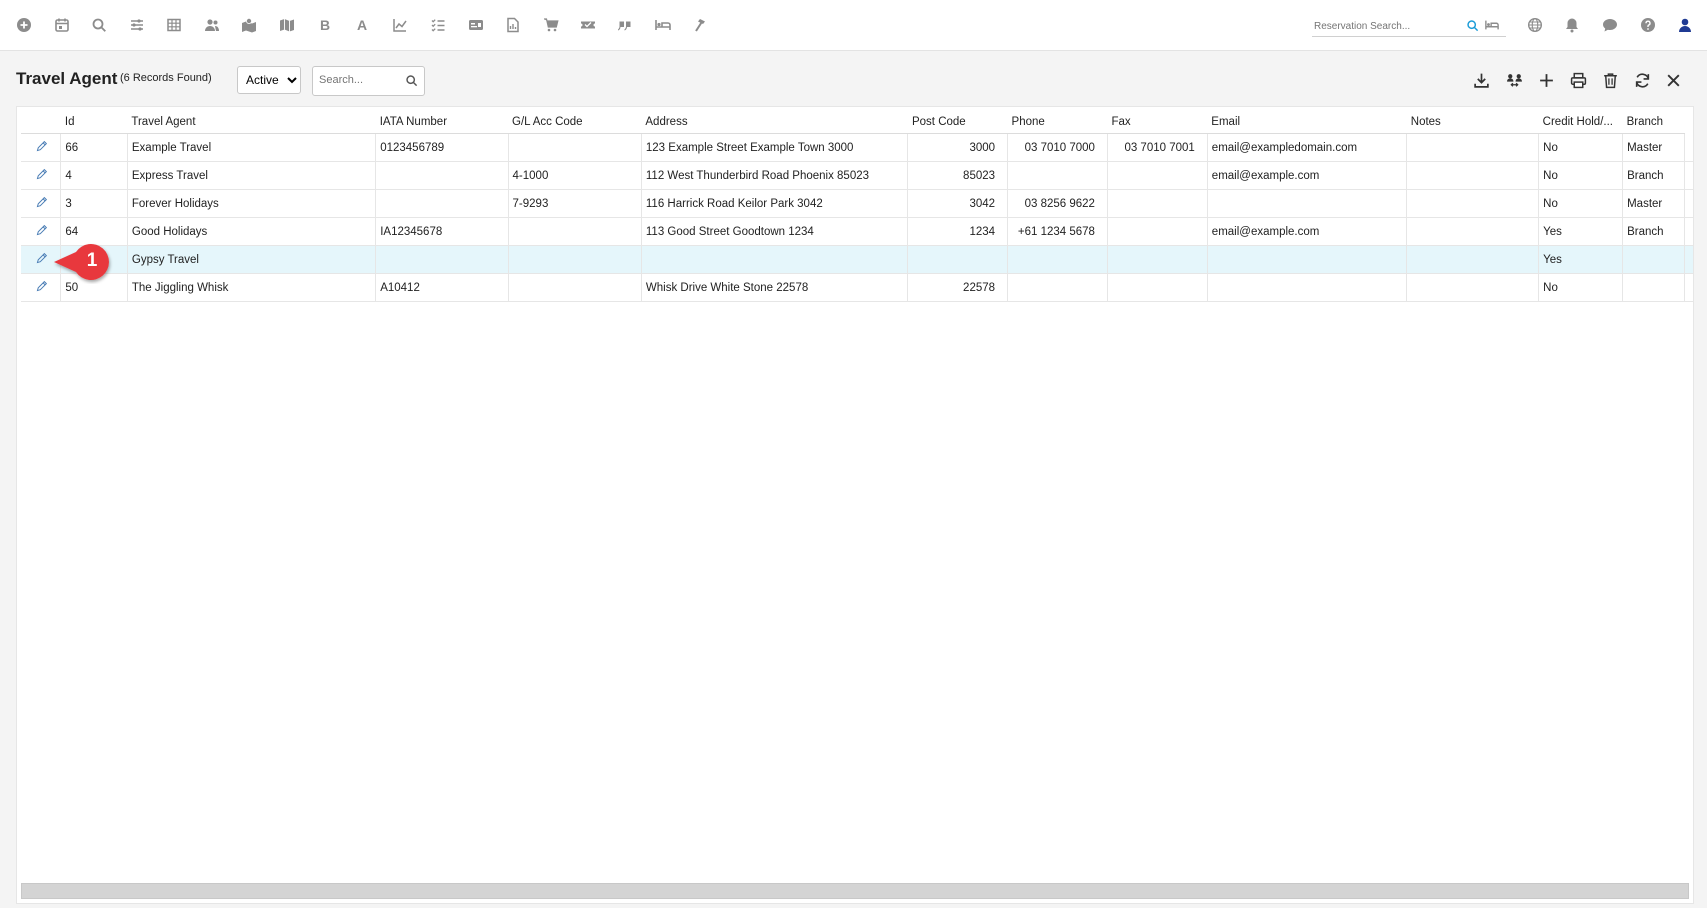  I want to click on checklist-icon, so click(438, 25).